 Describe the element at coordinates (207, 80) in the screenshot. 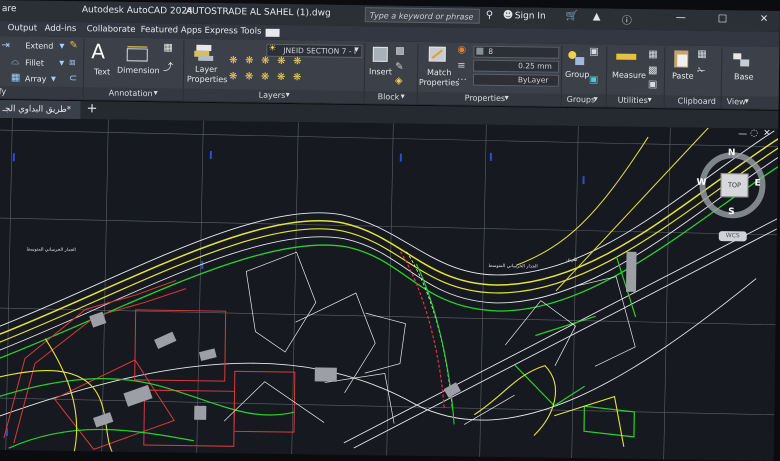

I see `layer-properties-label-2: Properties` at that location.